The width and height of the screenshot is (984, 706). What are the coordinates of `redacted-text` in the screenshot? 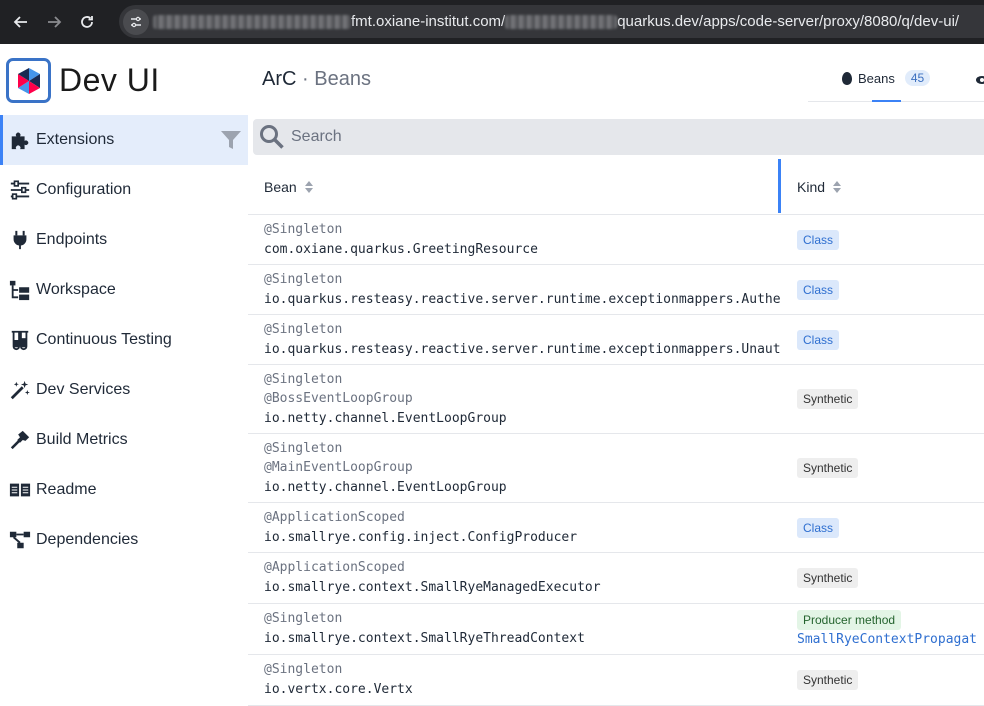 It's located at (252, 22).